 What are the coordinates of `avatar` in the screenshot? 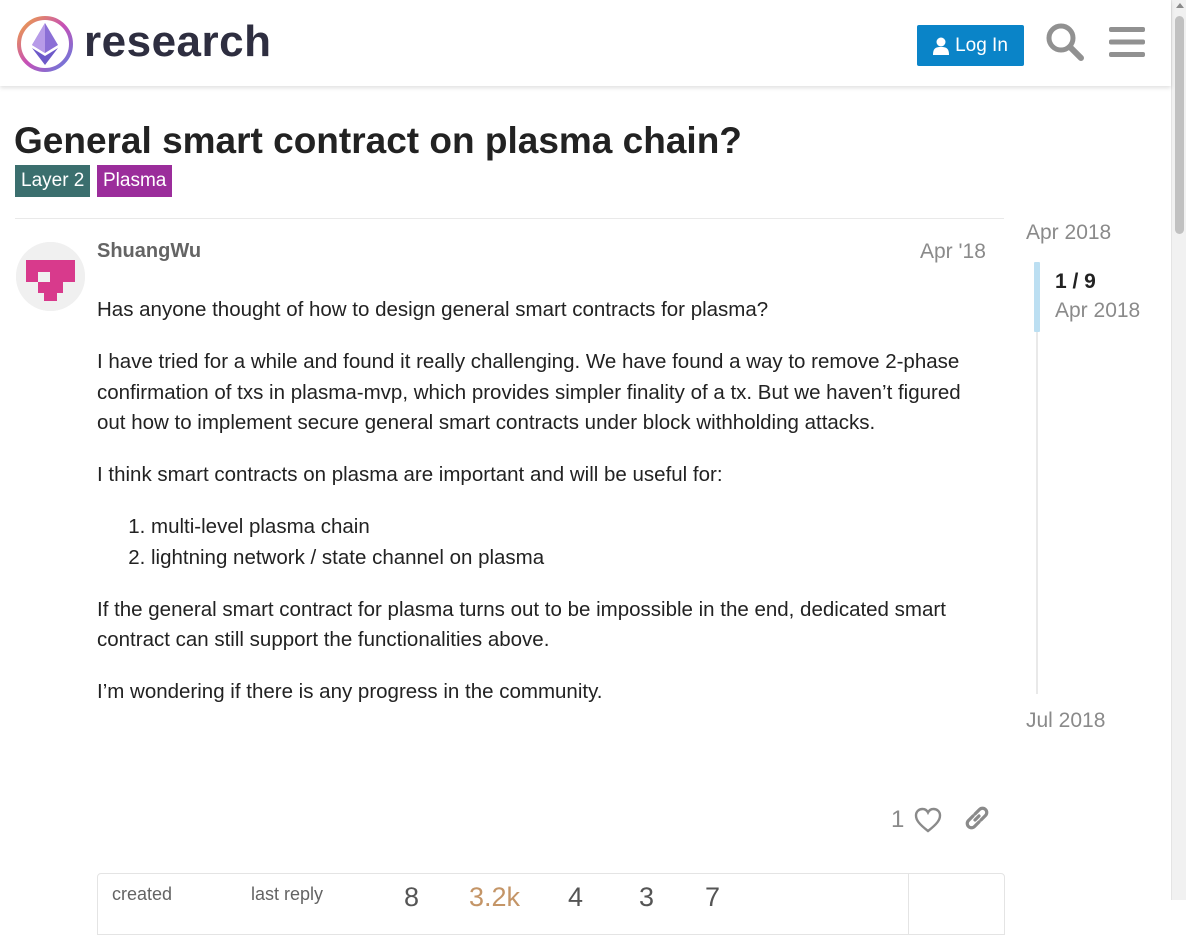 It's located at (50, 276).